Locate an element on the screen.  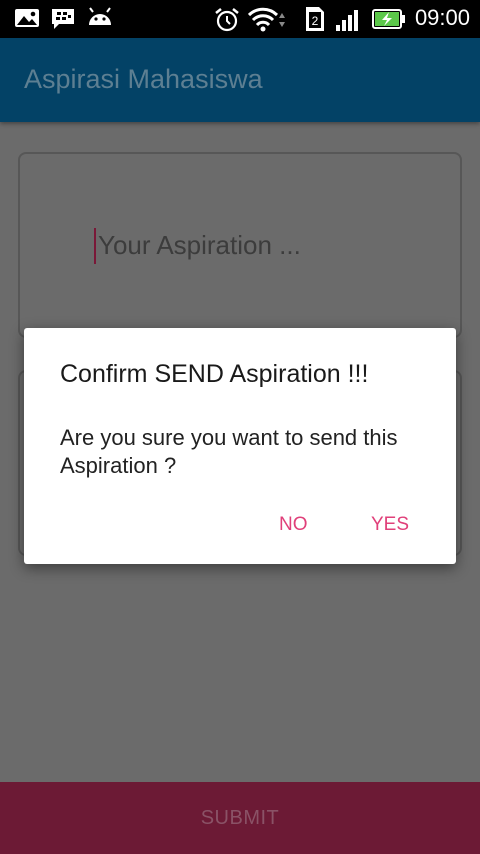
submit-button-label: SUBMIT is located at coordinates (240, 817).